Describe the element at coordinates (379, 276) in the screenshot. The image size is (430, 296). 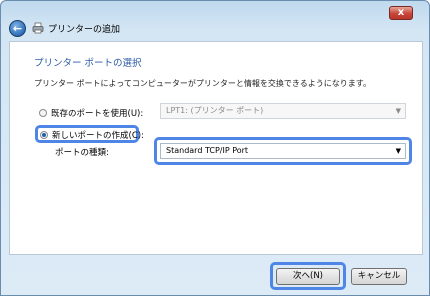
I see `cancel-button: キャンセル` at that location.